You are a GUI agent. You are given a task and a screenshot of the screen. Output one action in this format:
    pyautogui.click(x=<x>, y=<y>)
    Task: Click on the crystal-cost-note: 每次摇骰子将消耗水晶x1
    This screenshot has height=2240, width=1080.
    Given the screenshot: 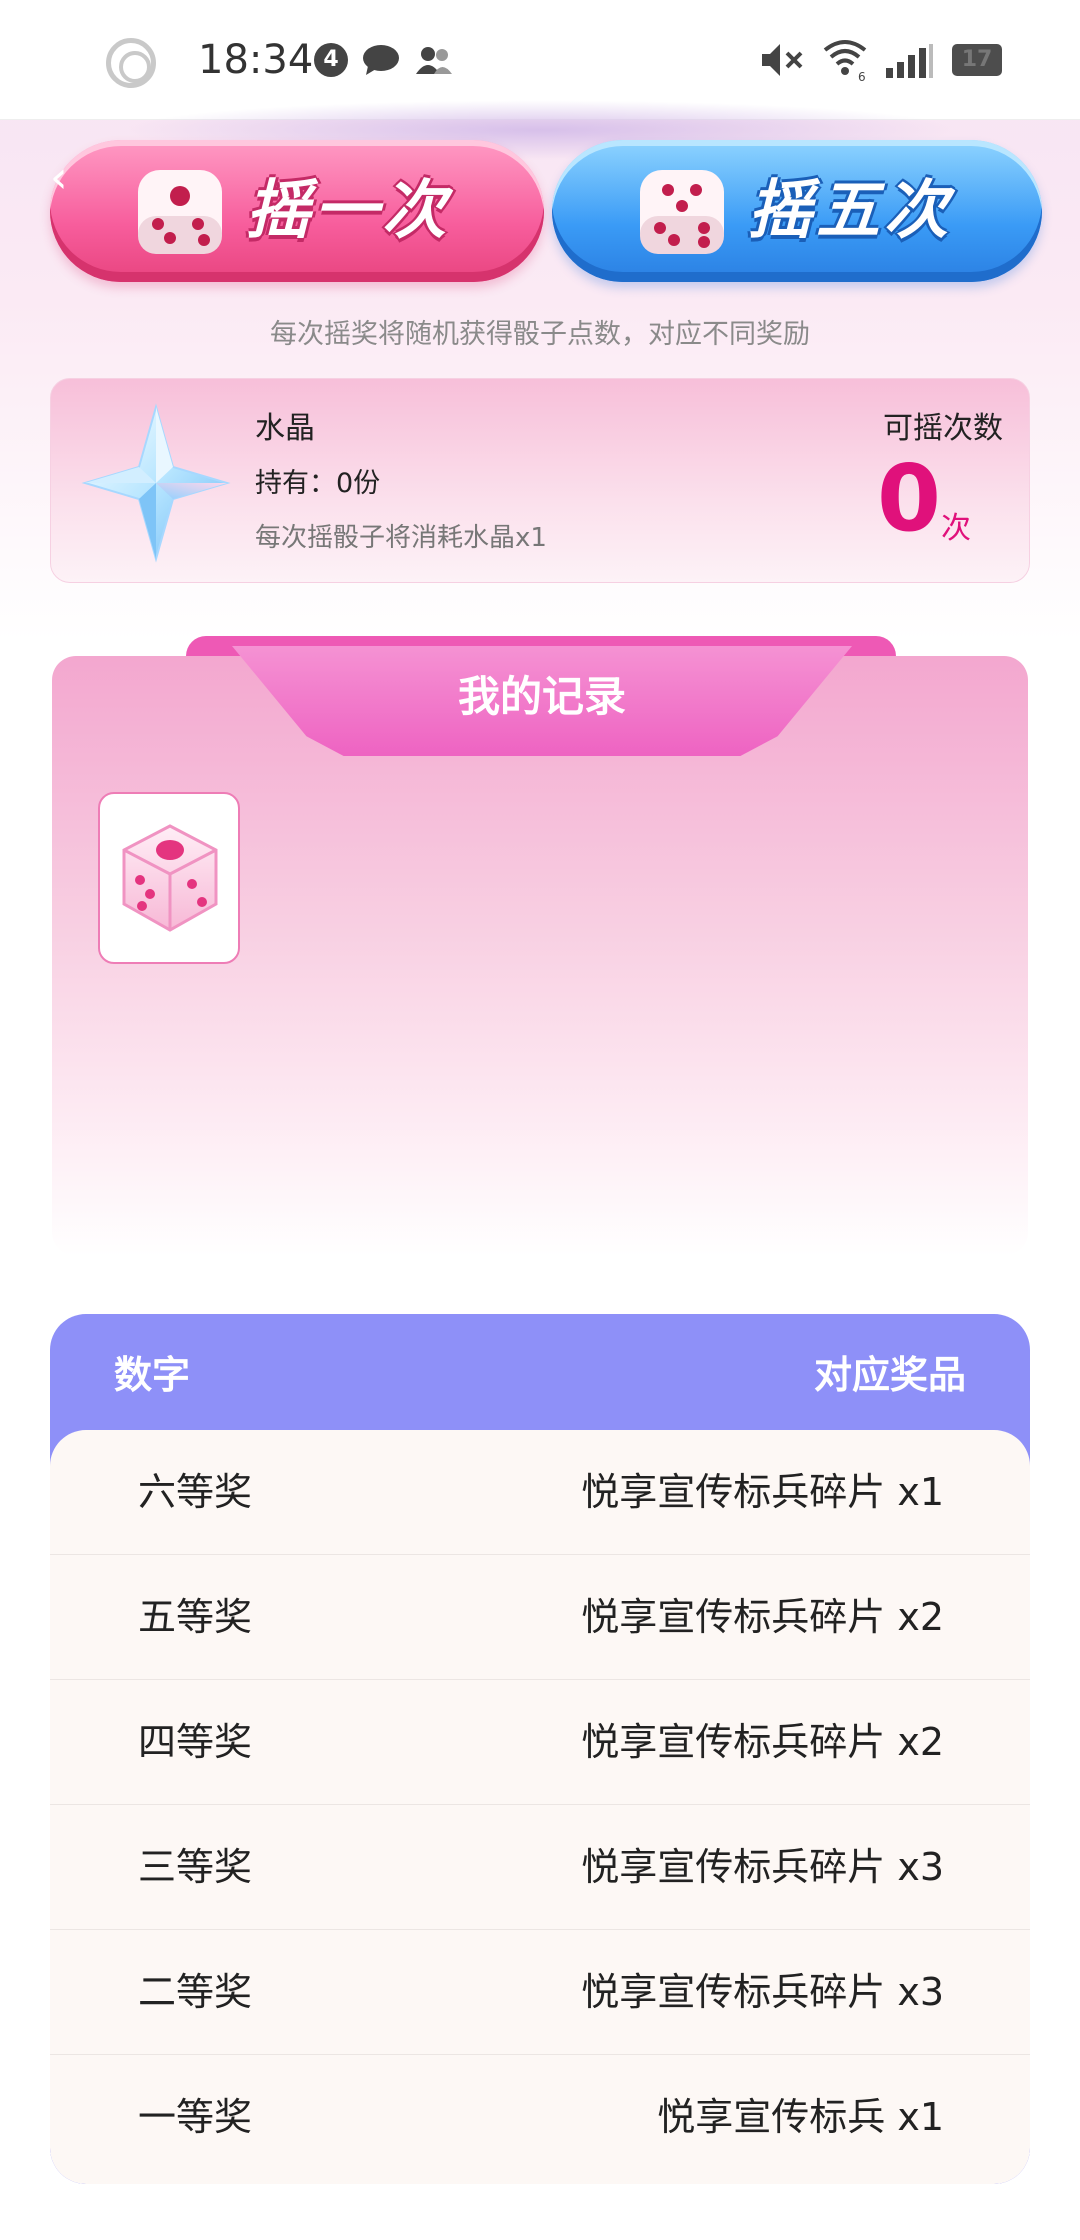 What is the action you would take?
    pyautogui.click(x=401, y=538)
    